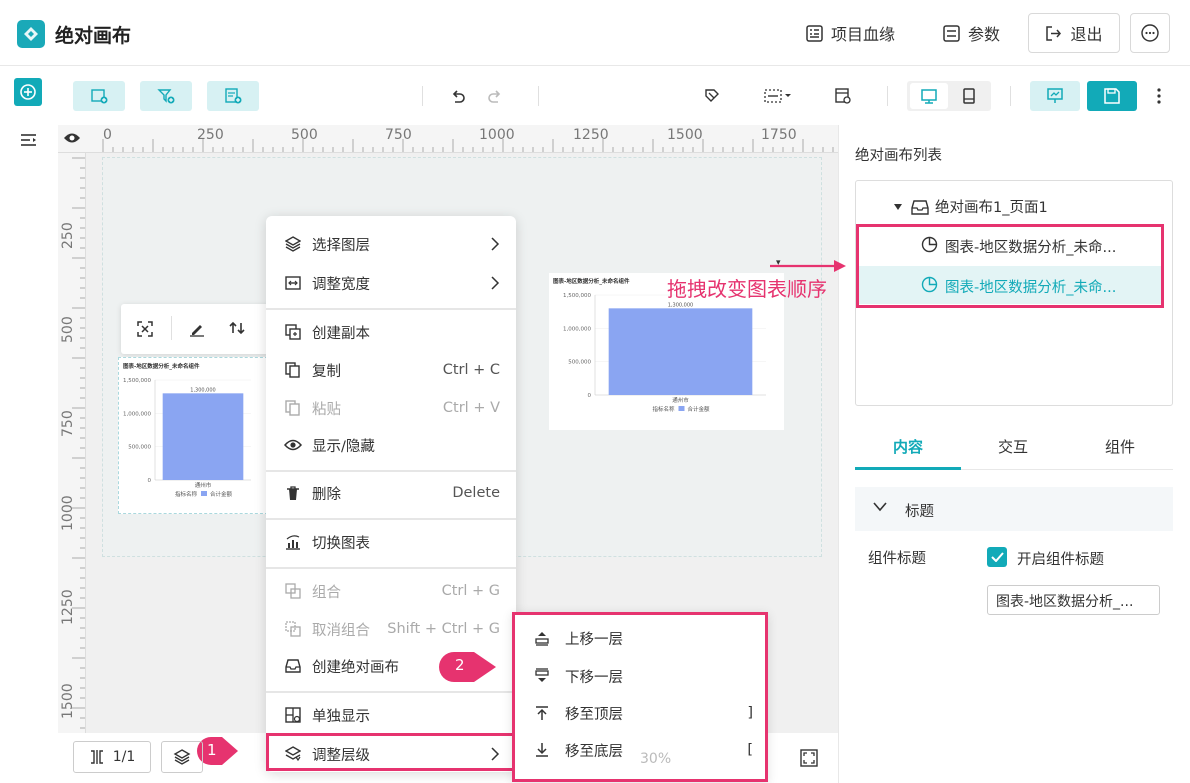 This screenshot has width=1190, height=783. What do you see at coordinates (391, 542) in the screenshot?
I see `menu-item-switch-chart: 切换图表` at bounding box center [391, 542].